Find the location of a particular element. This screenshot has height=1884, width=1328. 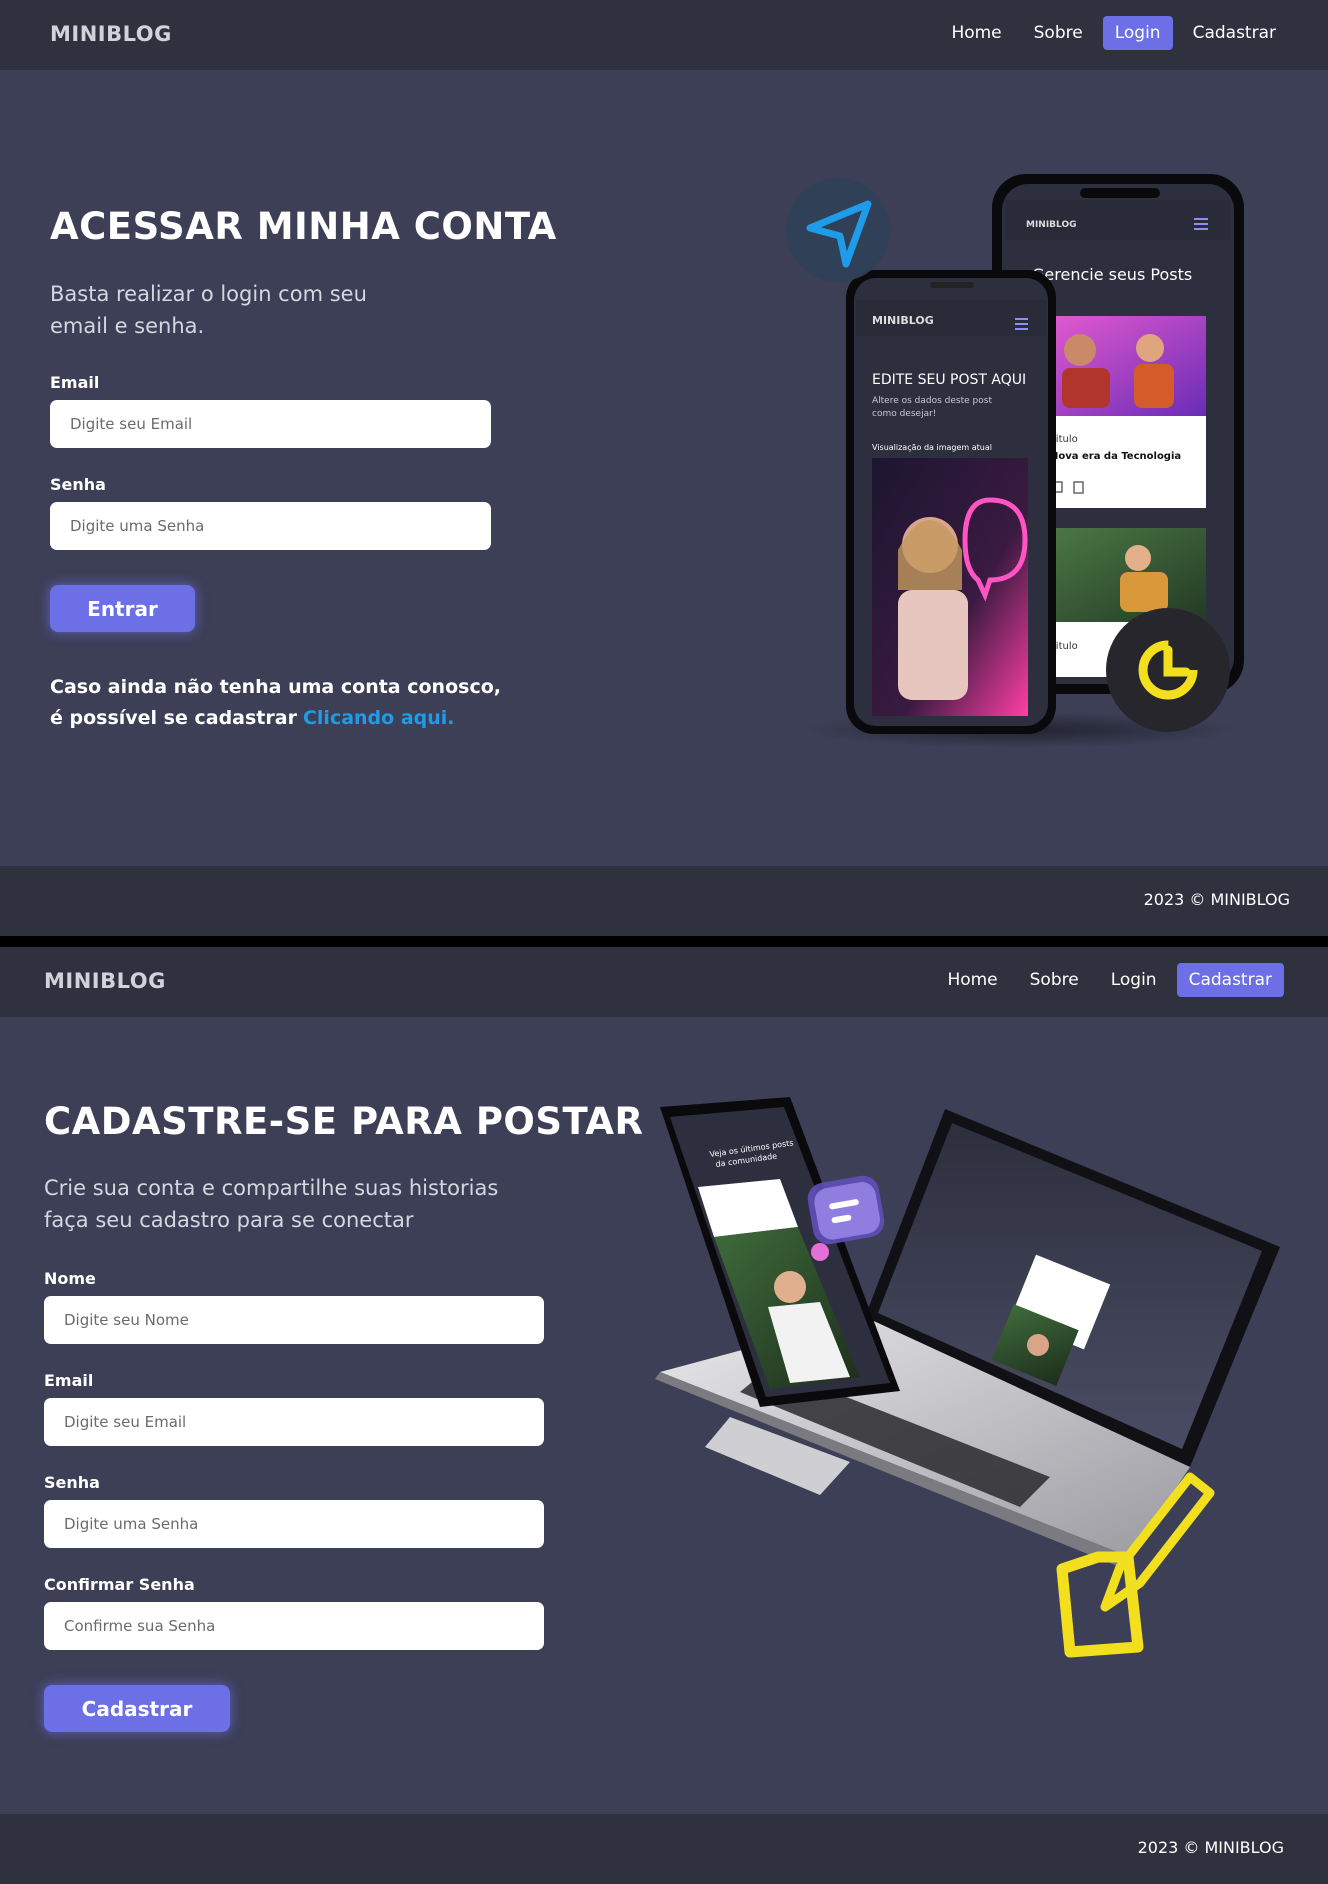

signup-note-line: Caso ainda não tenha uma conta conosco, is located at coordinates (275, 687).